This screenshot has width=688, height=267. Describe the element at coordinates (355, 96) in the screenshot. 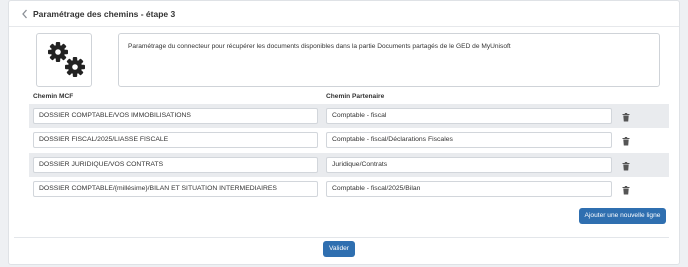

I see `column-header-partner: Chemin Partenaire` at that location.